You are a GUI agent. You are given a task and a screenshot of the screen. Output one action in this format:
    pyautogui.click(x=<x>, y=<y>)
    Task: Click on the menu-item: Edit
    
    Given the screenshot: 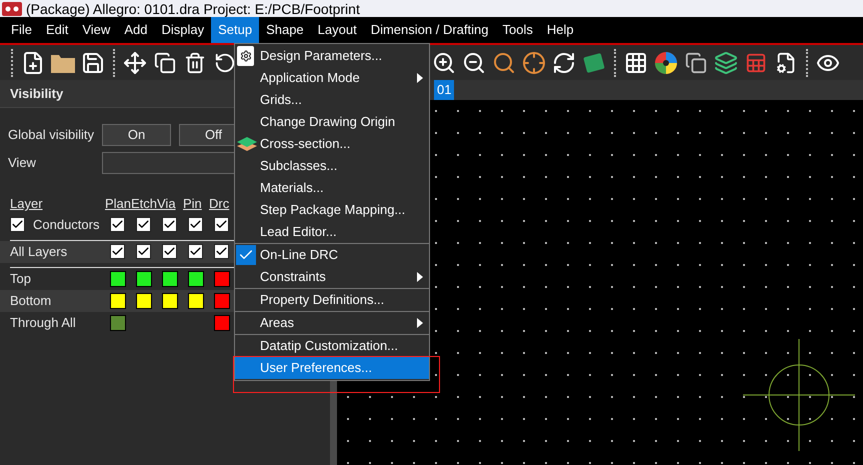 What is the action you would take?
    pyautogui.click(x=57, y=30)
    